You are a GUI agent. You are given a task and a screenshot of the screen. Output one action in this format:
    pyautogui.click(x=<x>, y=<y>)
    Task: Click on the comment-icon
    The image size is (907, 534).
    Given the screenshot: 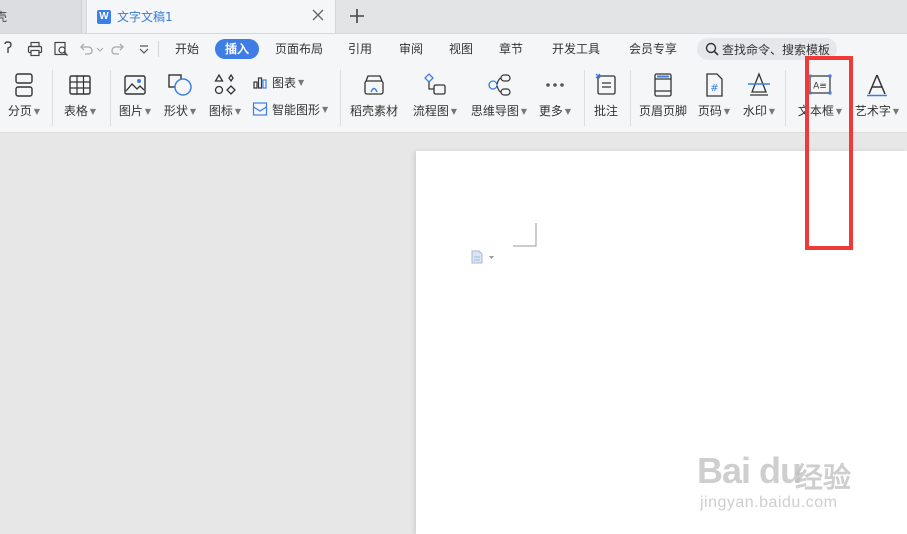 What is the action you would take?
    pyautogui.click(x=605, y=84)
    